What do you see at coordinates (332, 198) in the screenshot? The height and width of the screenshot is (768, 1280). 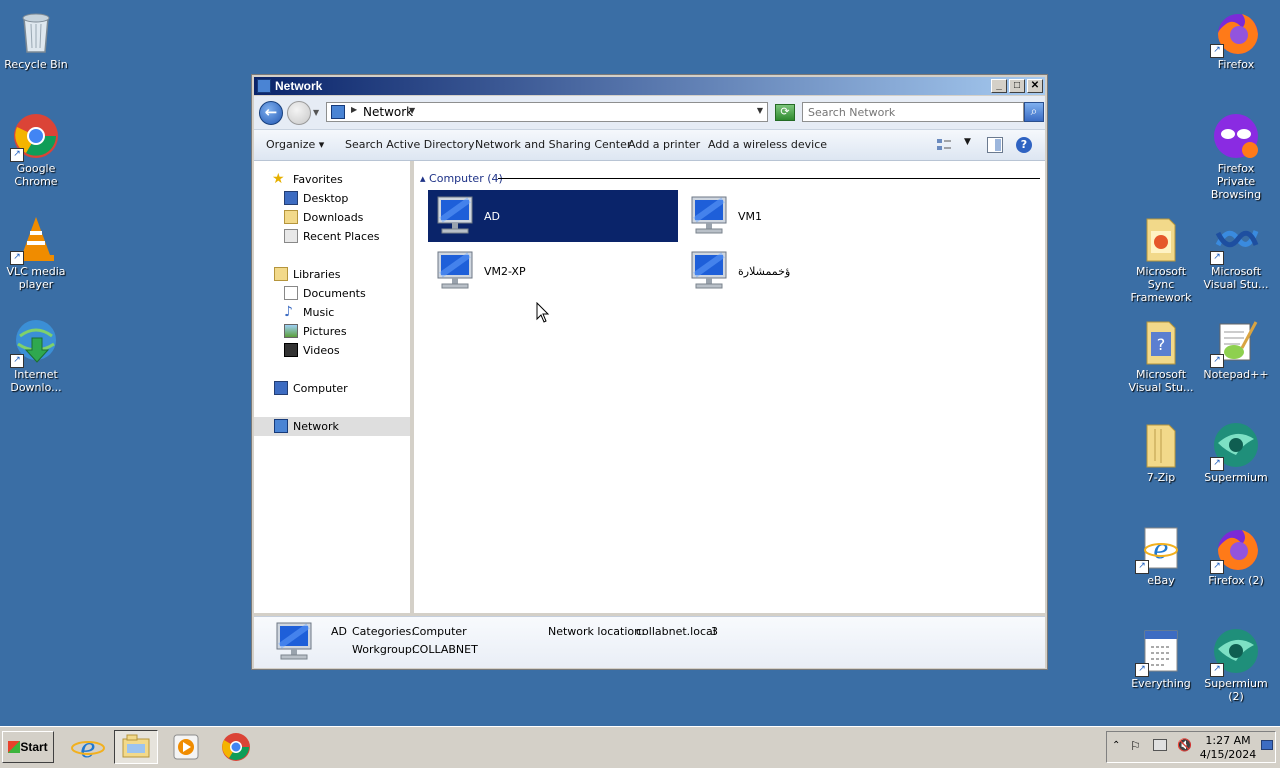 I see `nav-desktop: Desktop` at bounding box center [332, 198].